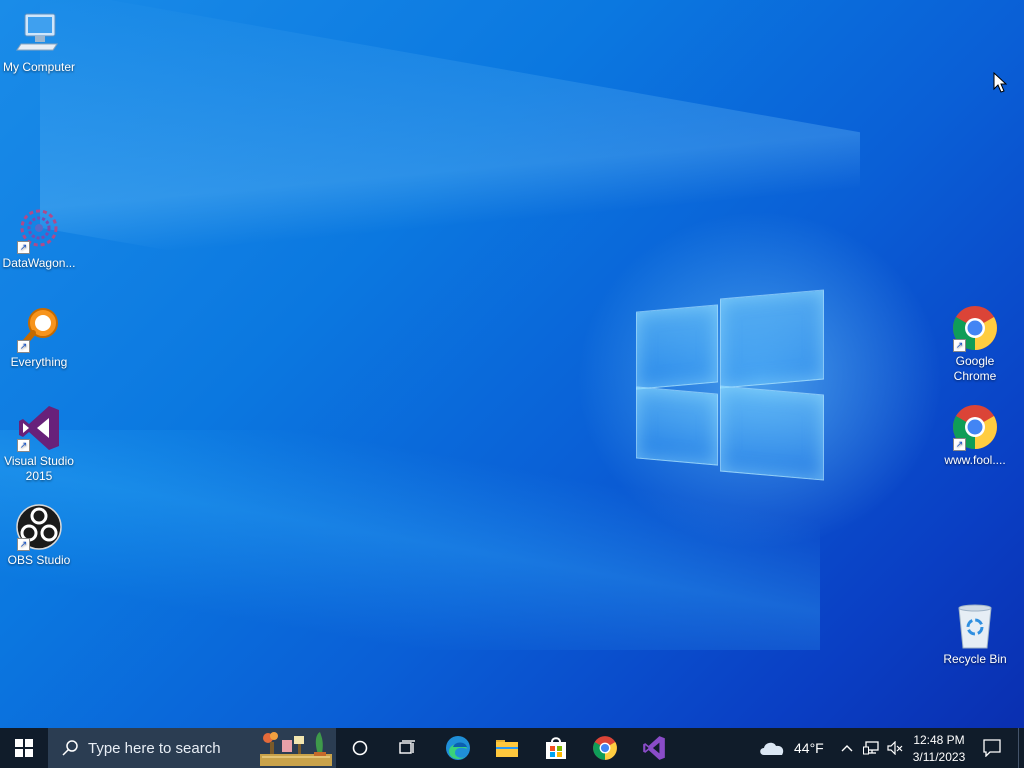  I want to click on desktop-icon-label: Recycle Bin, so click(975, 659).